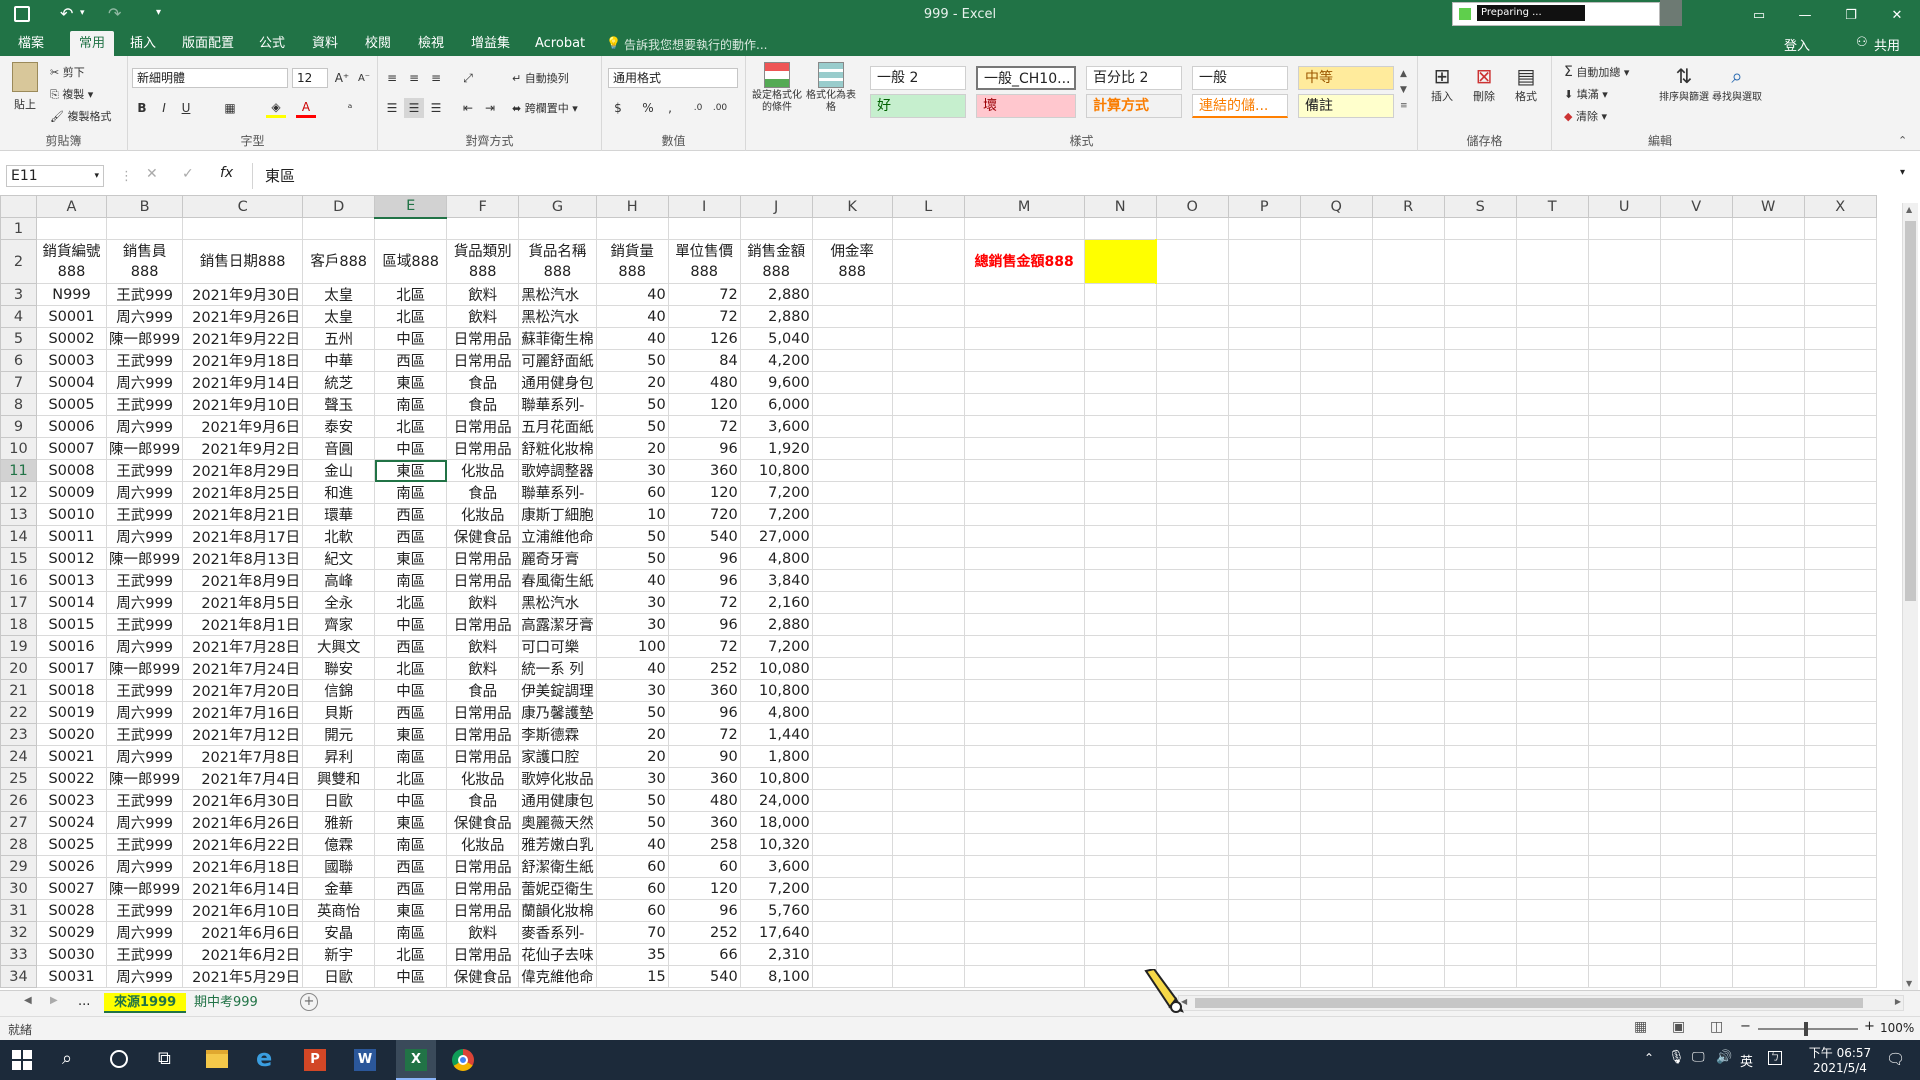 This screenshot has height=1080, width=1920. I want to click on data-cell: 258, so click(704, 844).